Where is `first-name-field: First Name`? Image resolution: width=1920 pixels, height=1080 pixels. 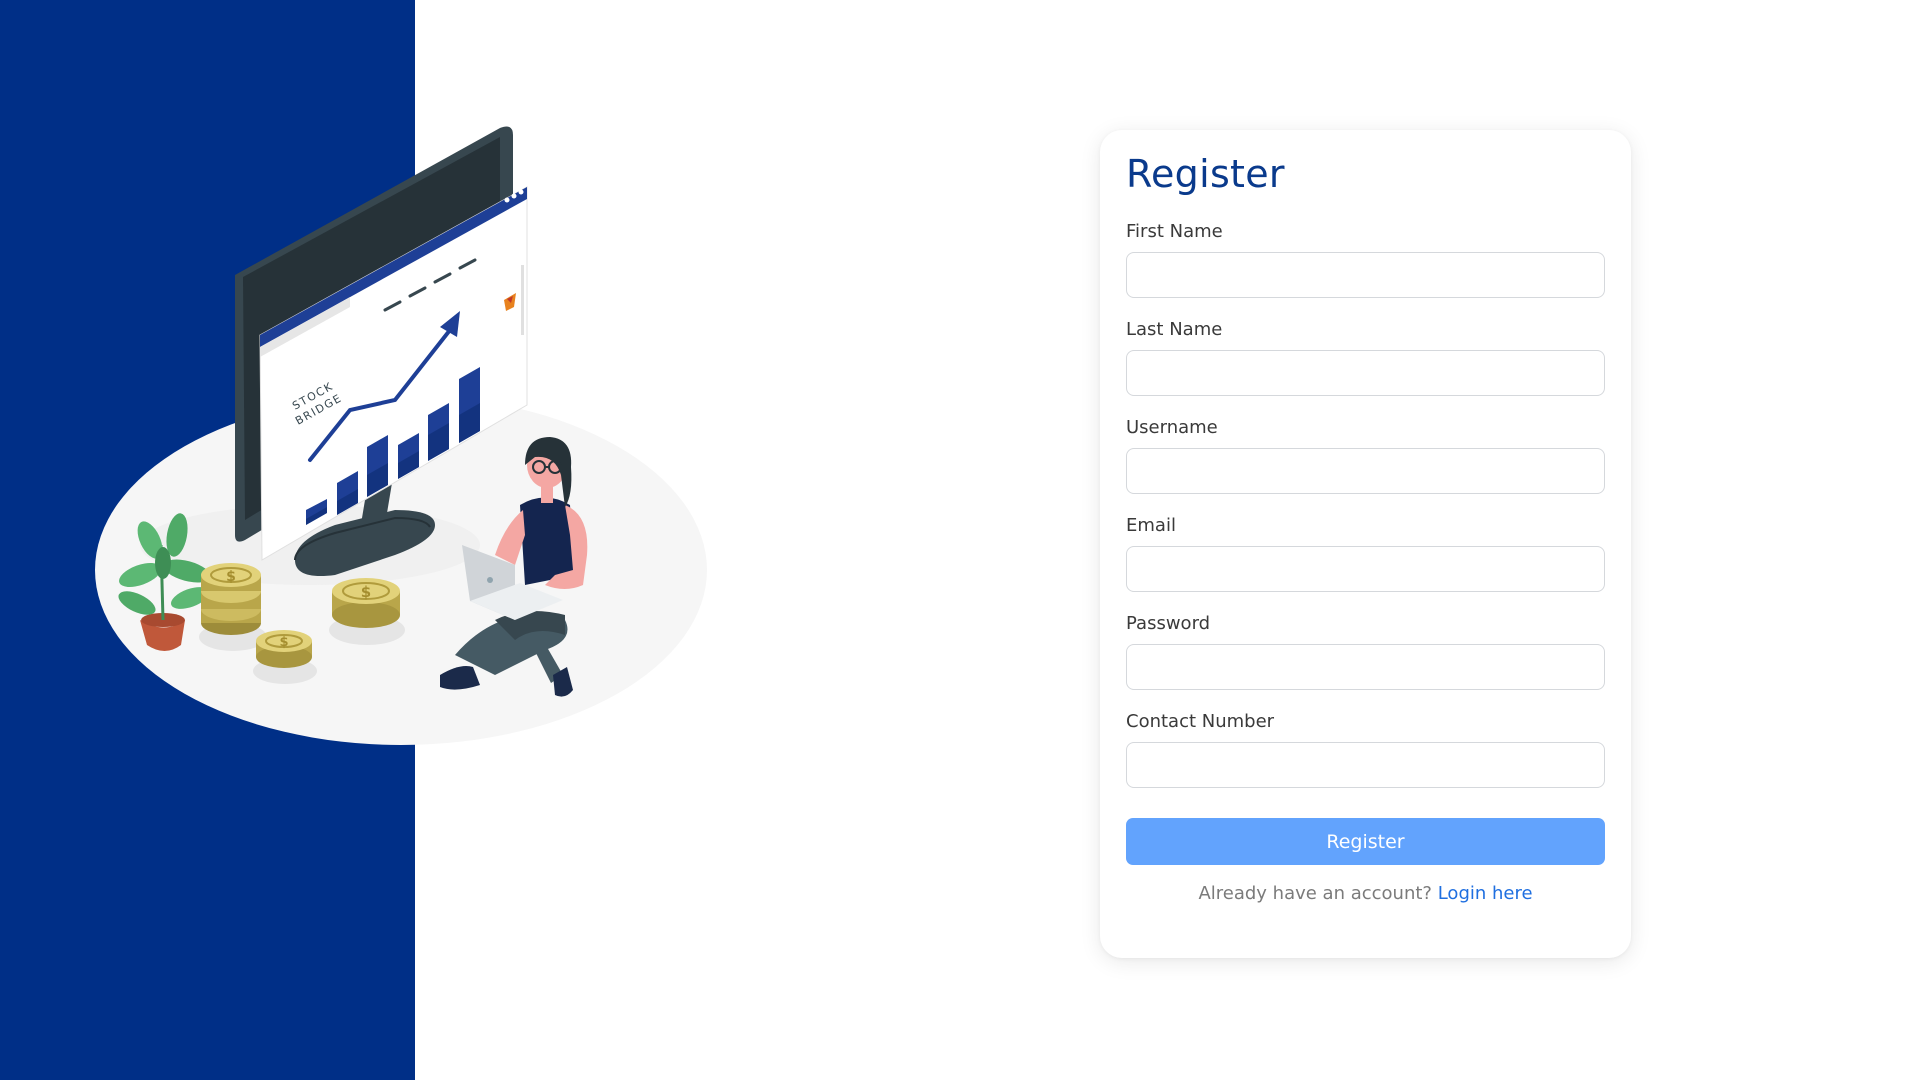 first-name-field: First Name is located at coordinates (1365, 259).